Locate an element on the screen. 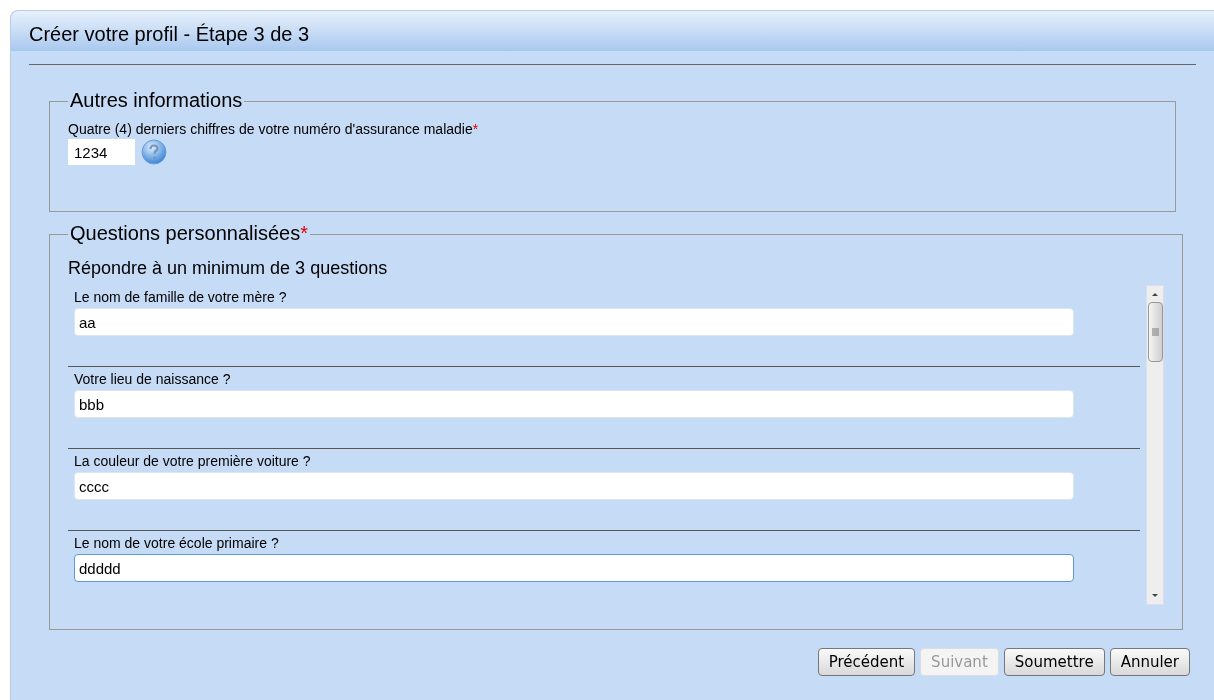 The image size is (1214, 700). form-button: Soumettre is located at coordinates (1054, 662).